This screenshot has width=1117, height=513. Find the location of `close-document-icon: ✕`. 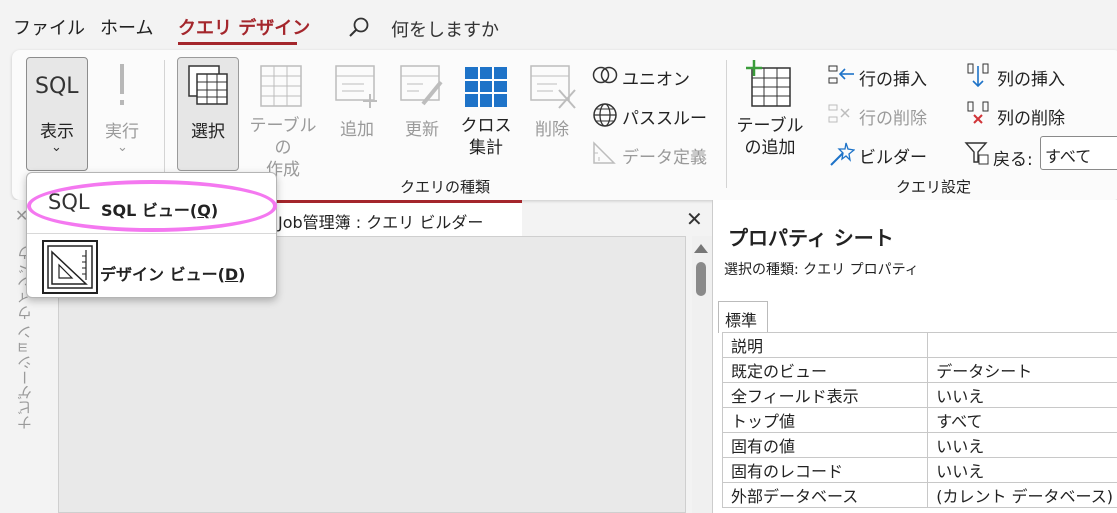

close-document-icon: ✕ is located at coordinates (694, 219).